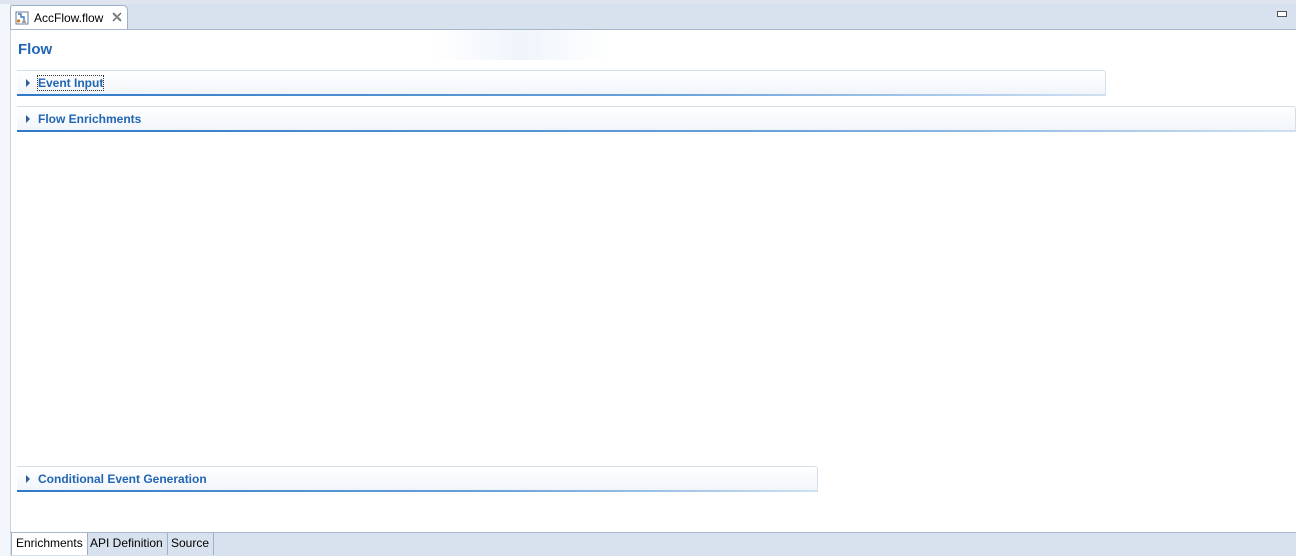  I want to click on tab-source: Source, so click(191, 544).